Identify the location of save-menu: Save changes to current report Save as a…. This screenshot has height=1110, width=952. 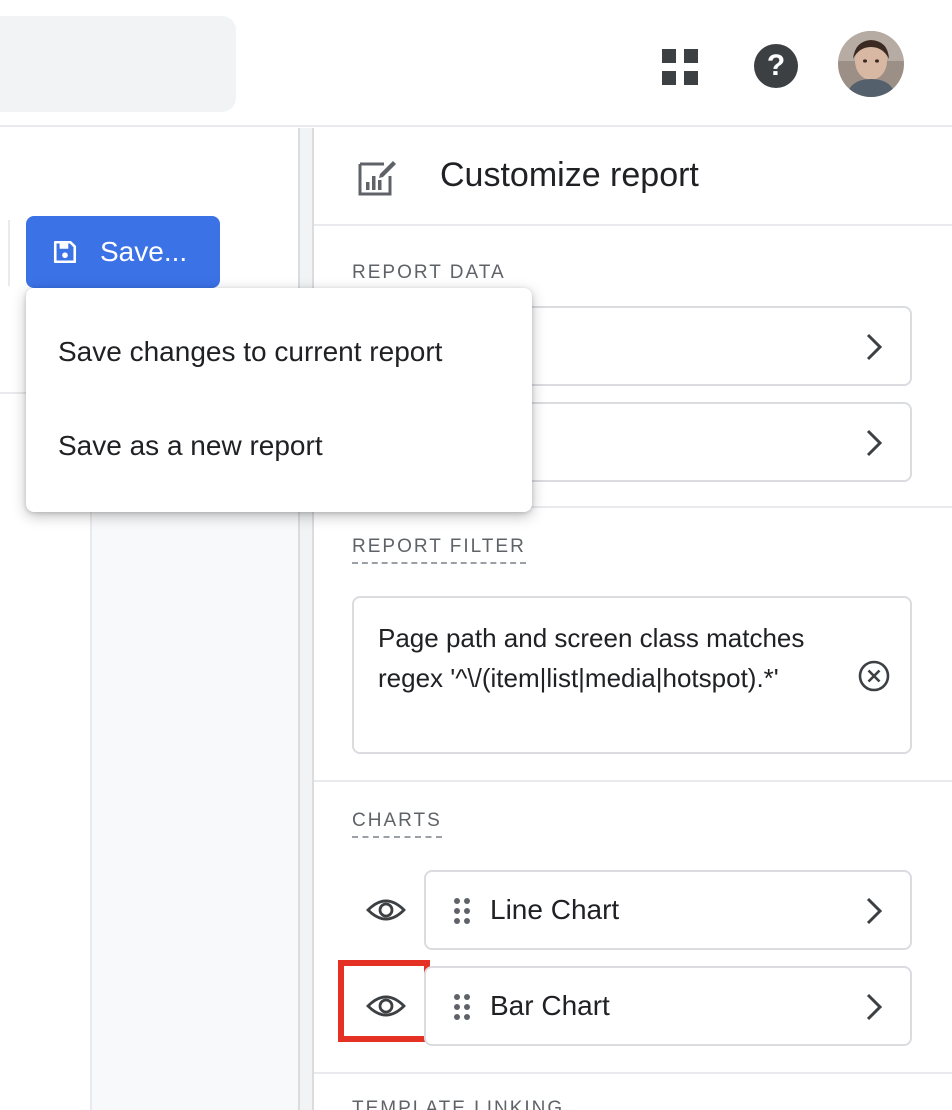
(279, 400).